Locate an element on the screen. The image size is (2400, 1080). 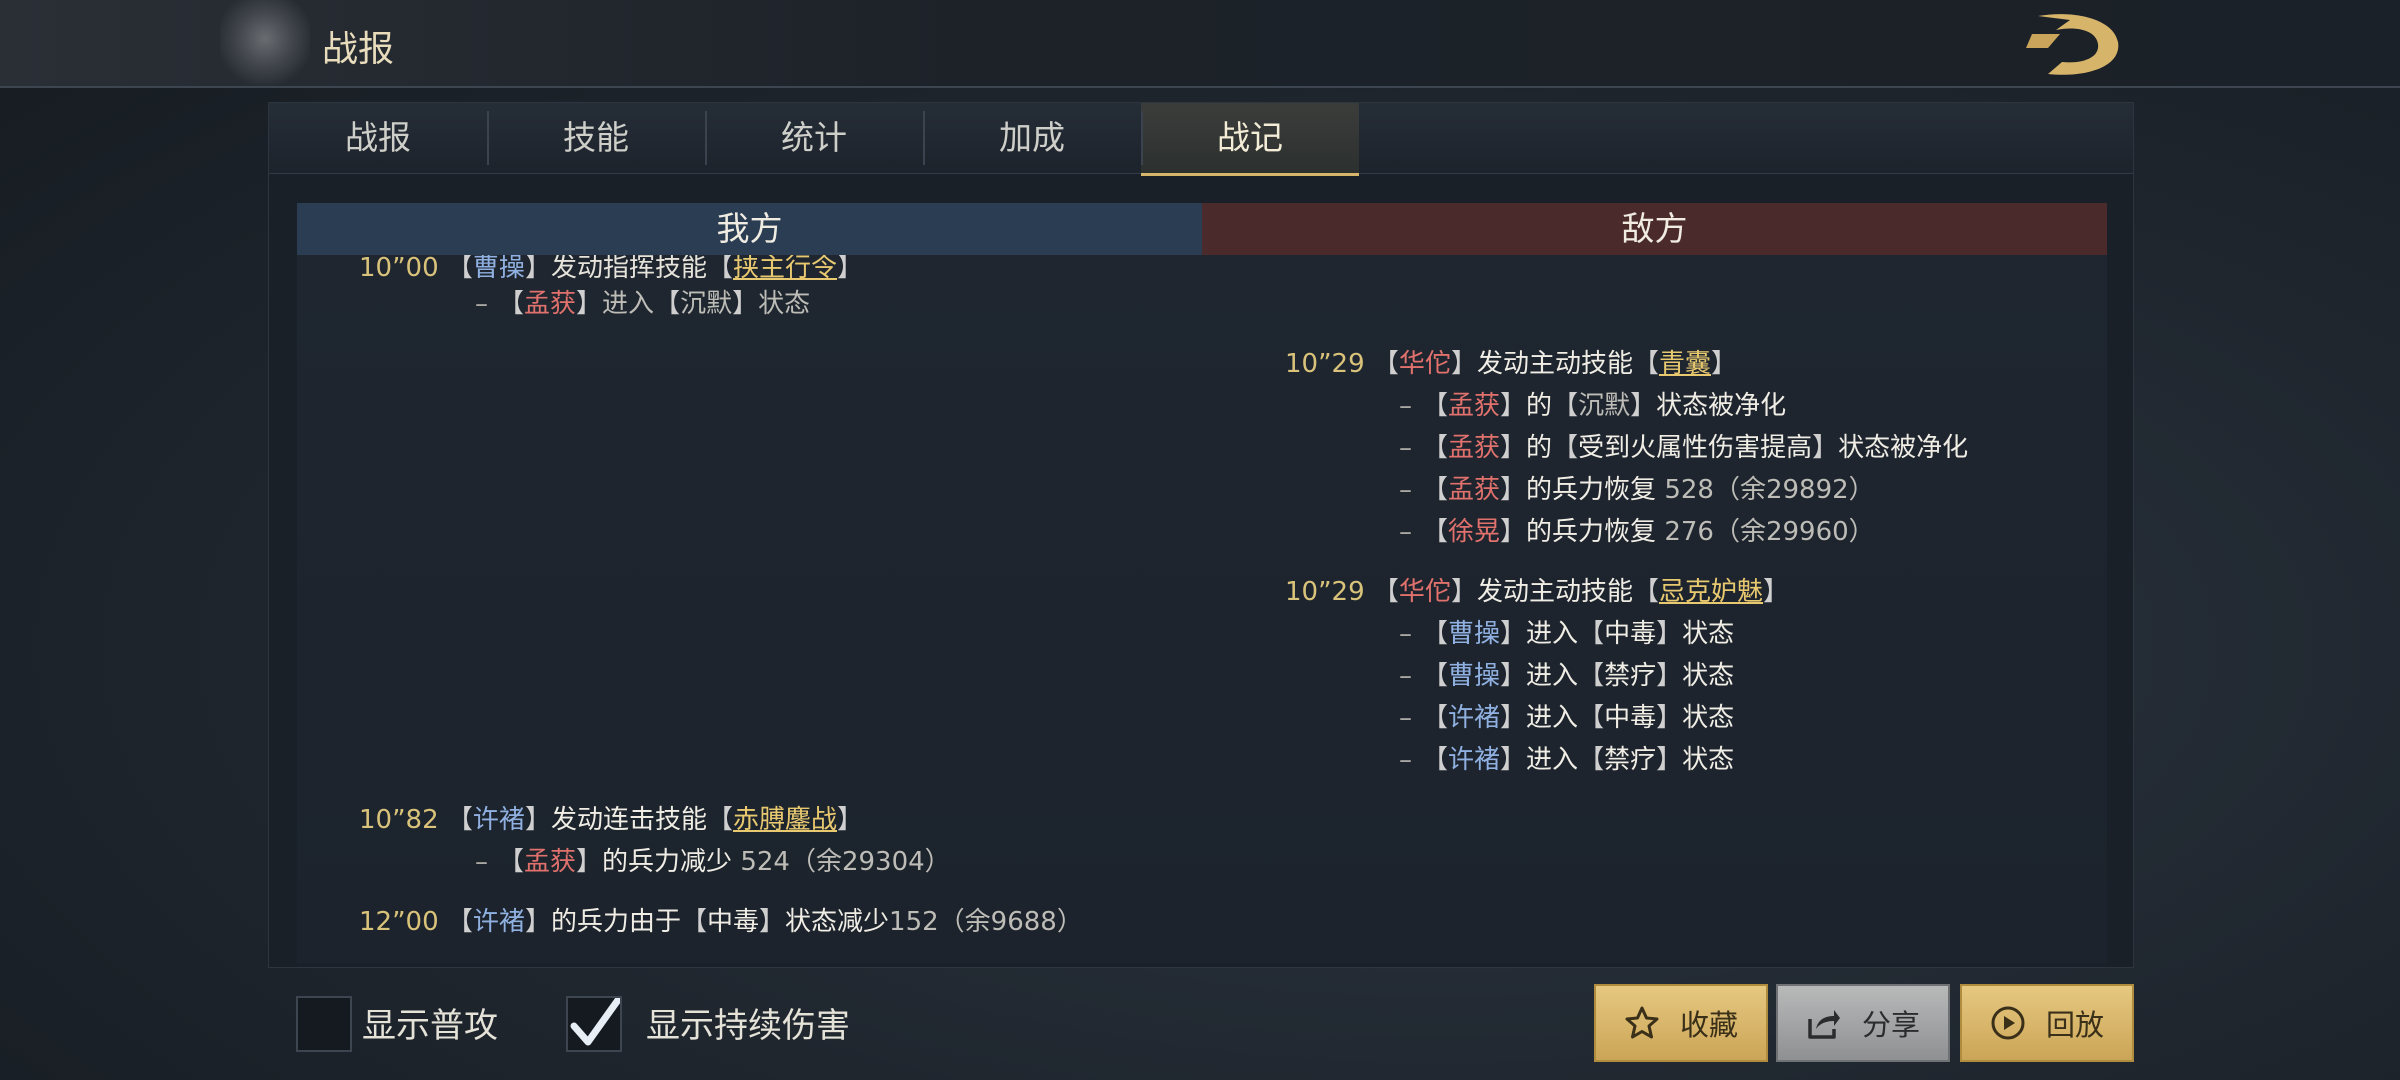
replay-label: 回放 is located at coordinates (2074, 1025).